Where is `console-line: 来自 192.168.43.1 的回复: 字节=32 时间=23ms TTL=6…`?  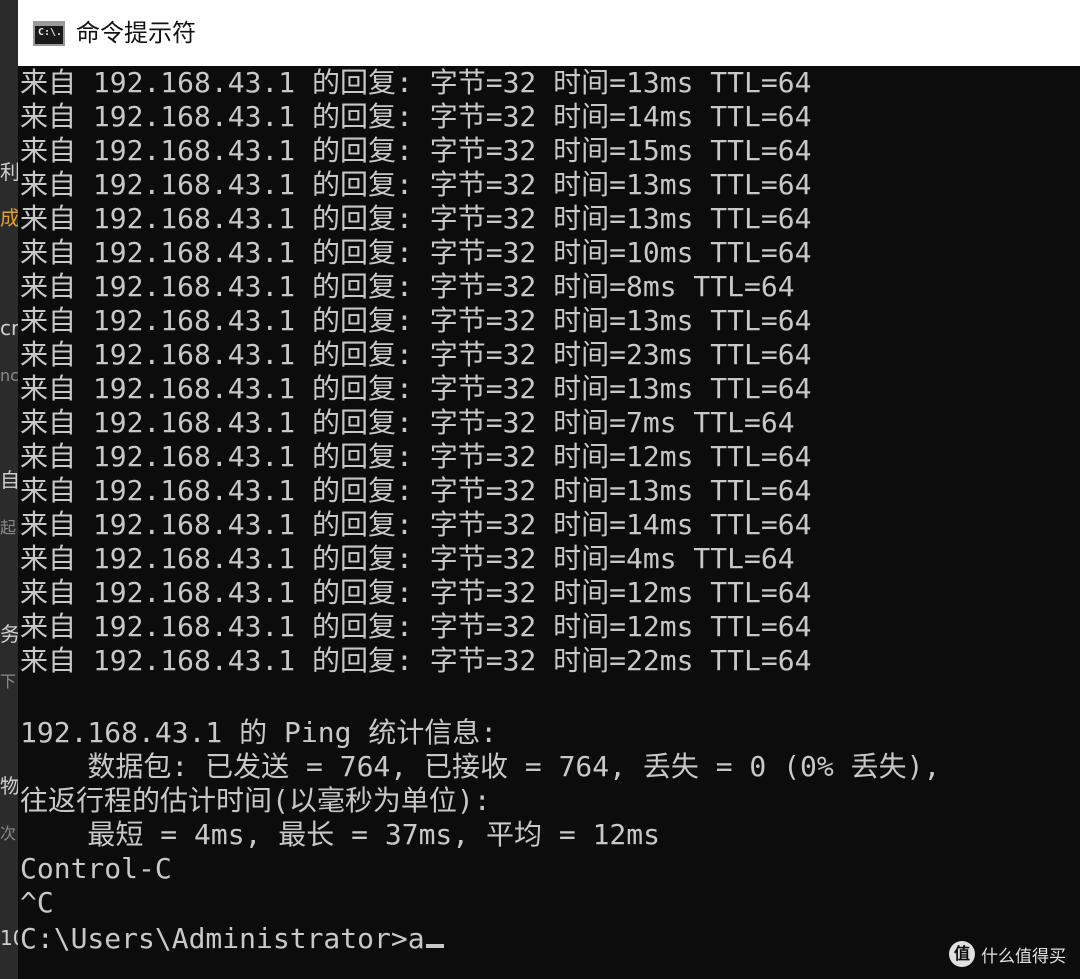
console-line: 来自 192.168.43.1 的回复: 字节=32 时间=23ms TTL=6… is located at coordinates (416, 354).